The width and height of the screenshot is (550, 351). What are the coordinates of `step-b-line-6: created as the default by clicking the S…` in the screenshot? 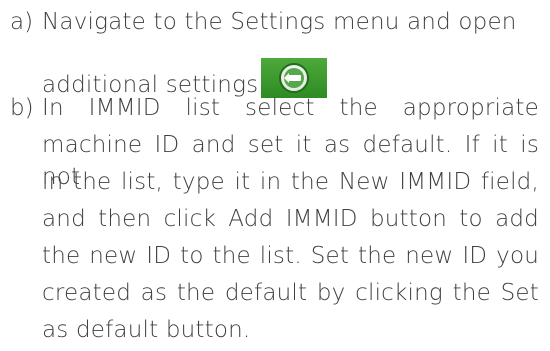 It's located at (290, 293).